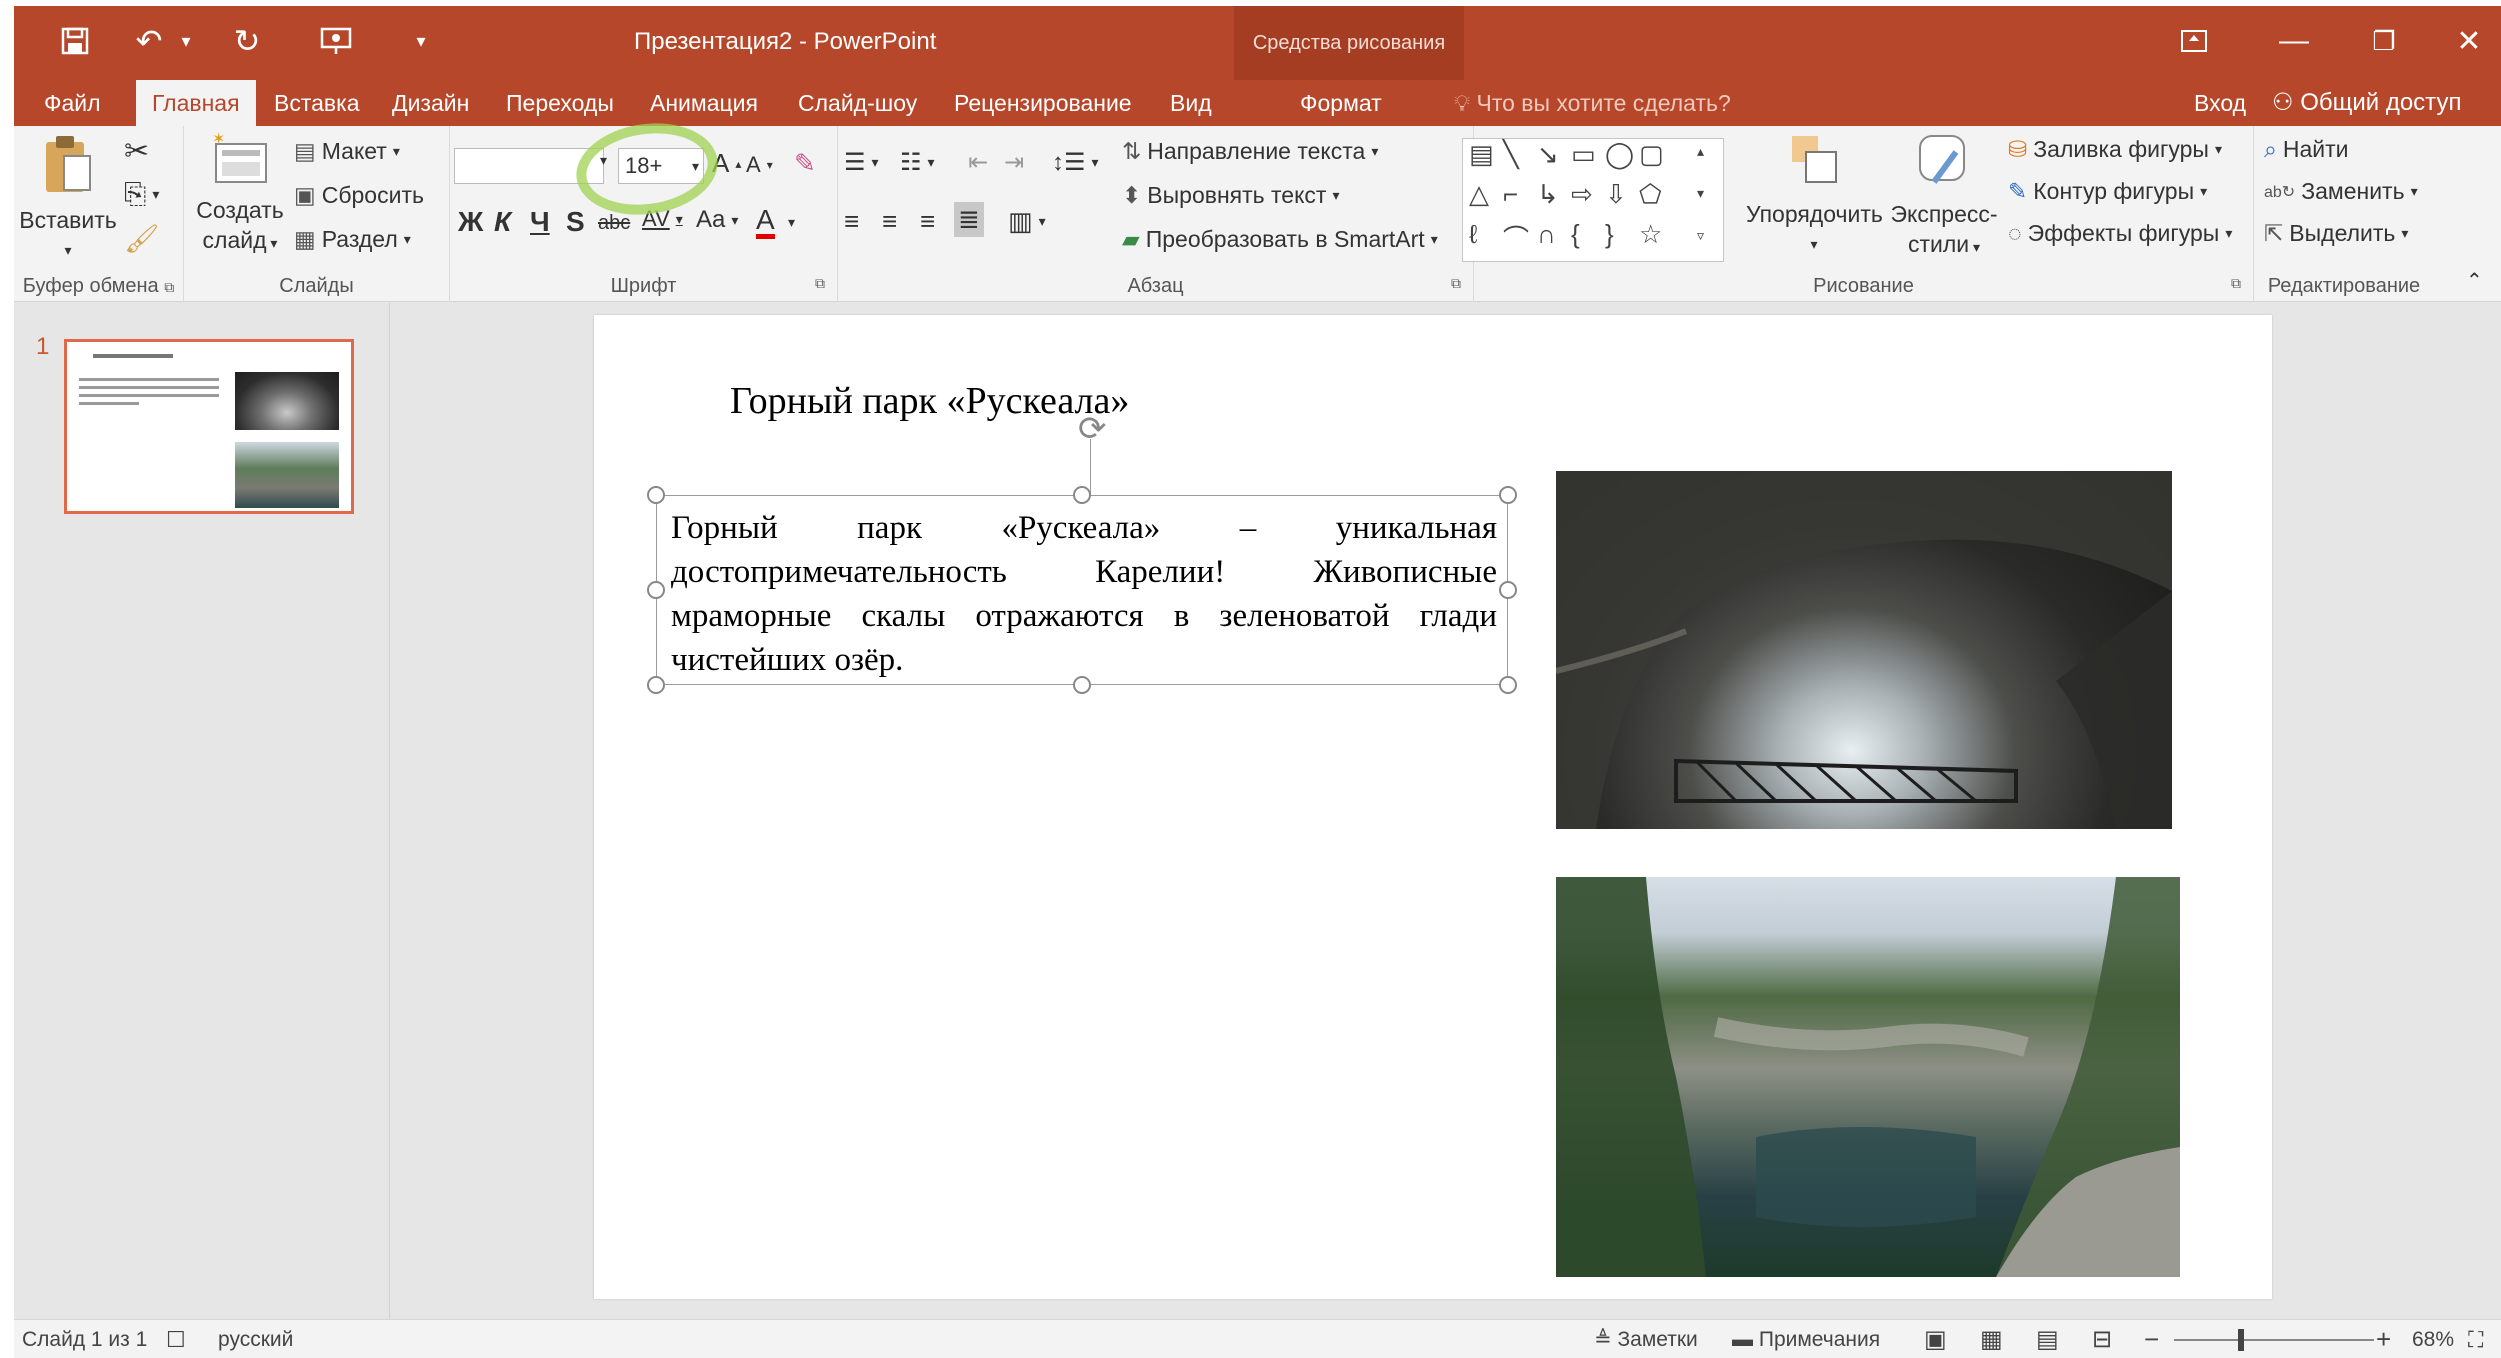 This screenshot has width=2501, height=1358. What do you see at coordinates (1935, 1339) in the screenshot?
I see `normal-view-icon: ▣` at bounding box center [1935, 1339].